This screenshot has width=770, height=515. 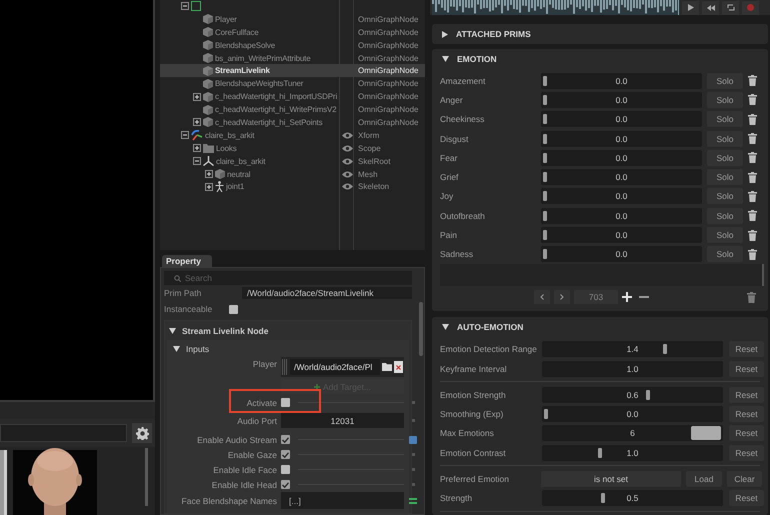 What do you see at coordinates (596, 297) in the screenshot?
I see `frame-field: 703` at bounding box center [596, 297].